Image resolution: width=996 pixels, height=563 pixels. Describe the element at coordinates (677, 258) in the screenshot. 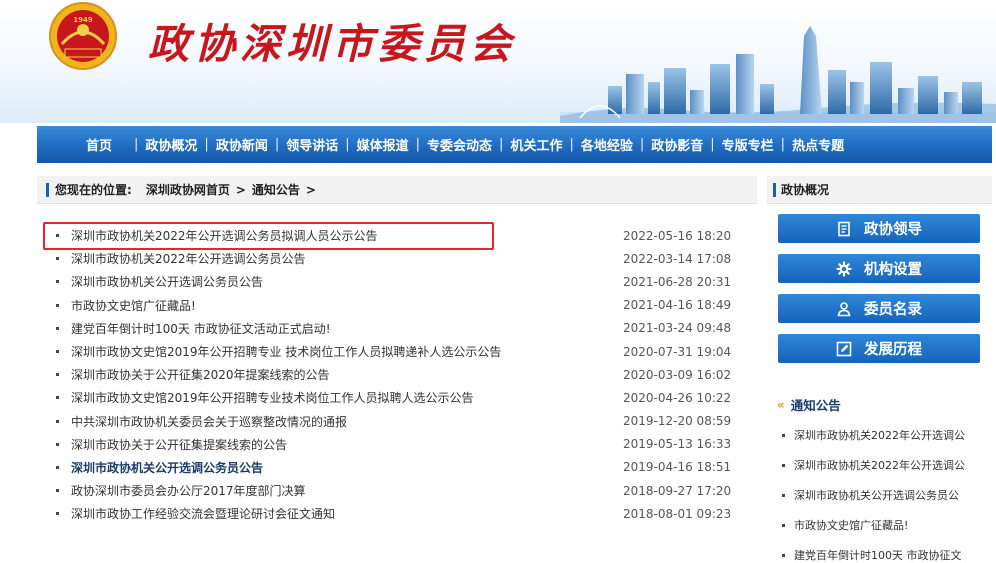

I see `list-item-date: 2022-03-14 17:08` at that location.